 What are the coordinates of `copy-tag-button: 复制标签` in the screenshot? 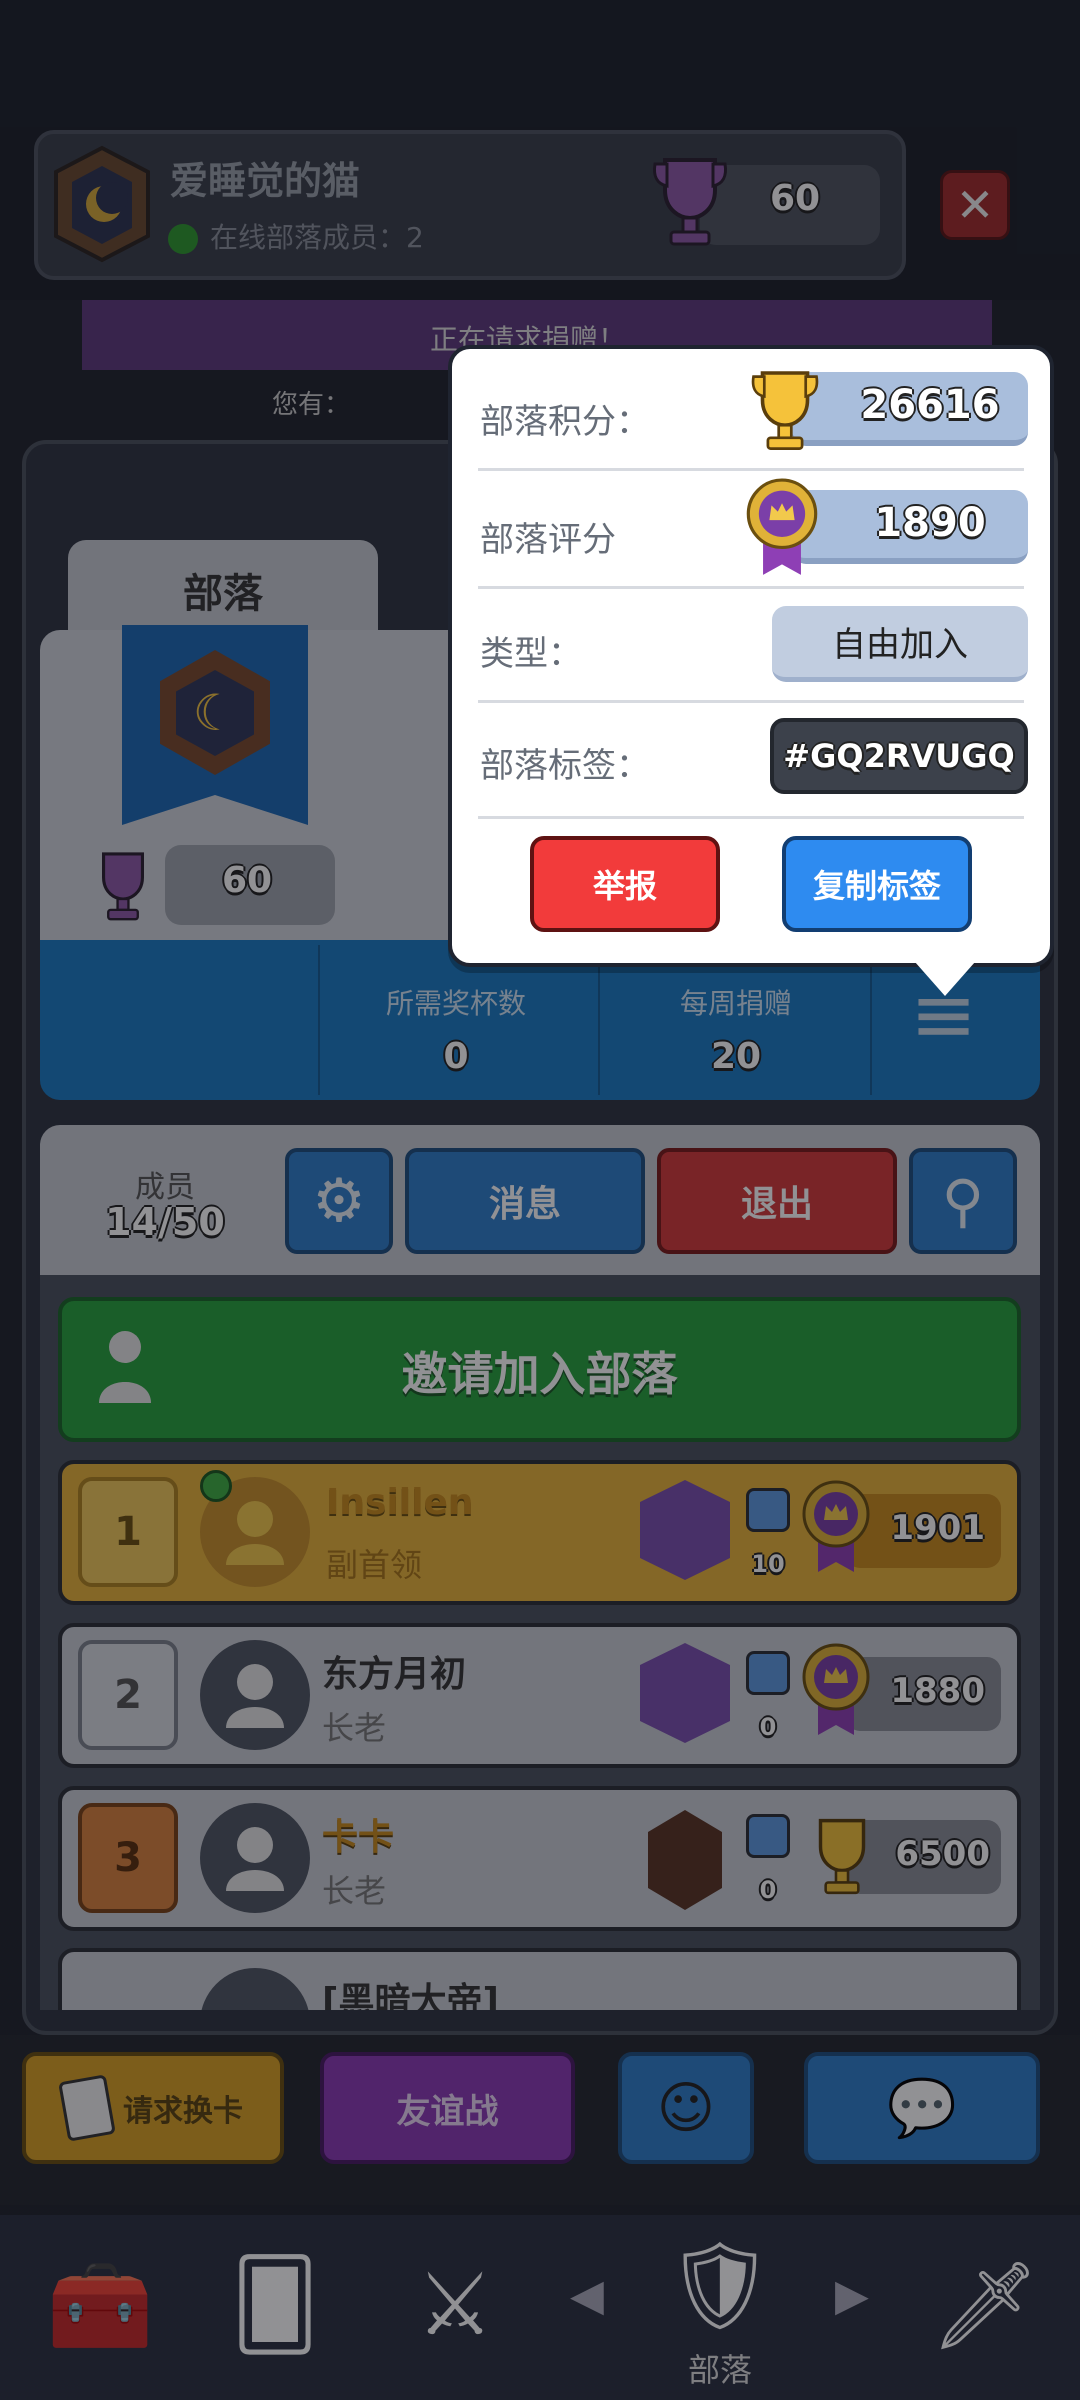 It's located at (877, 884).